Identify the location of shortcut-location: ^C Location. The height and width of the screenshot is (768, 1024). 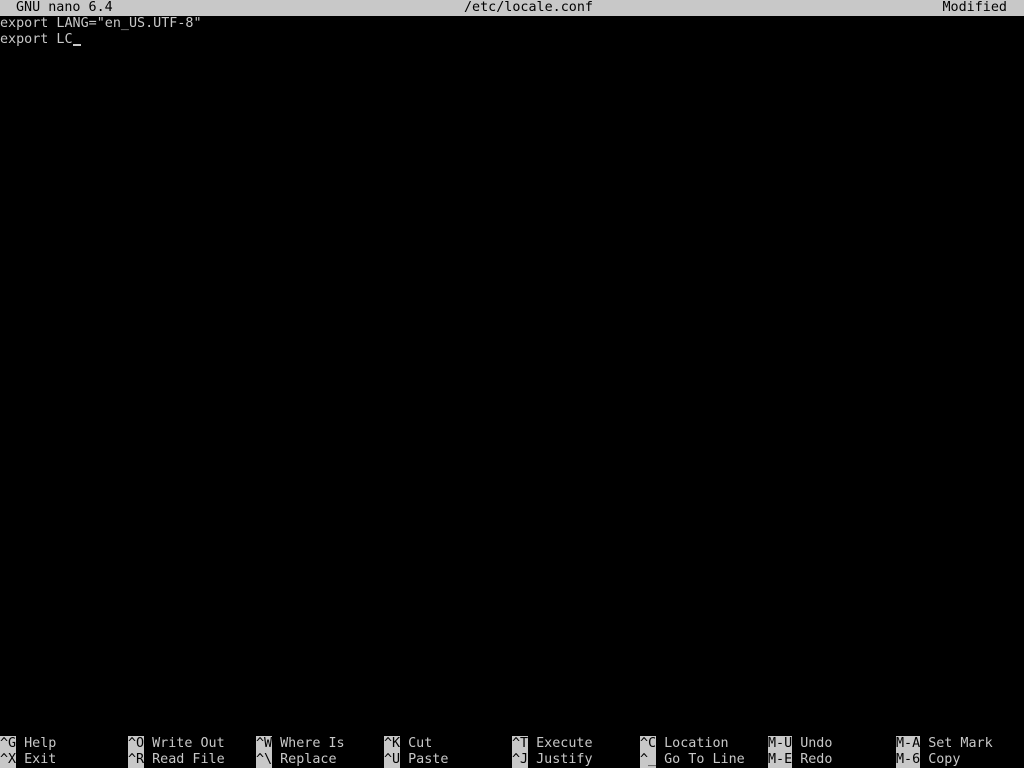
(684, 744).